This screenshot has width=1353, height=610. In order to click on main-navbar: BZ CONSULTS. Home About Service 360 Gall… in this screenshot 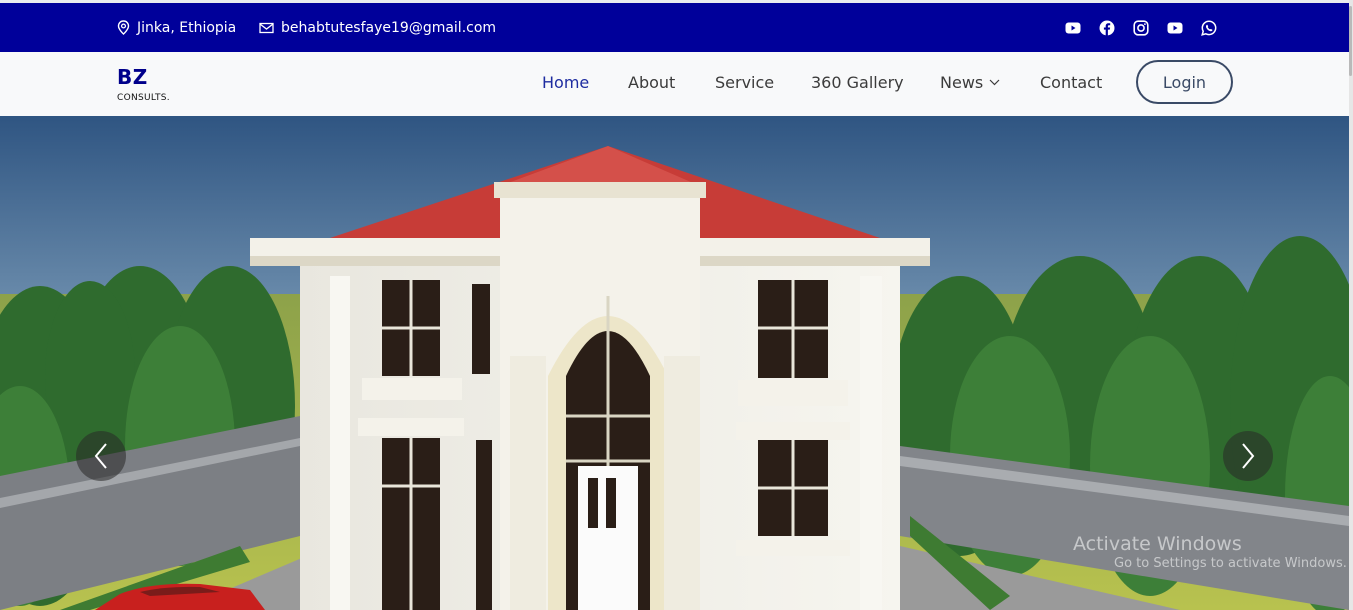, I will do `click(674, 84)`.